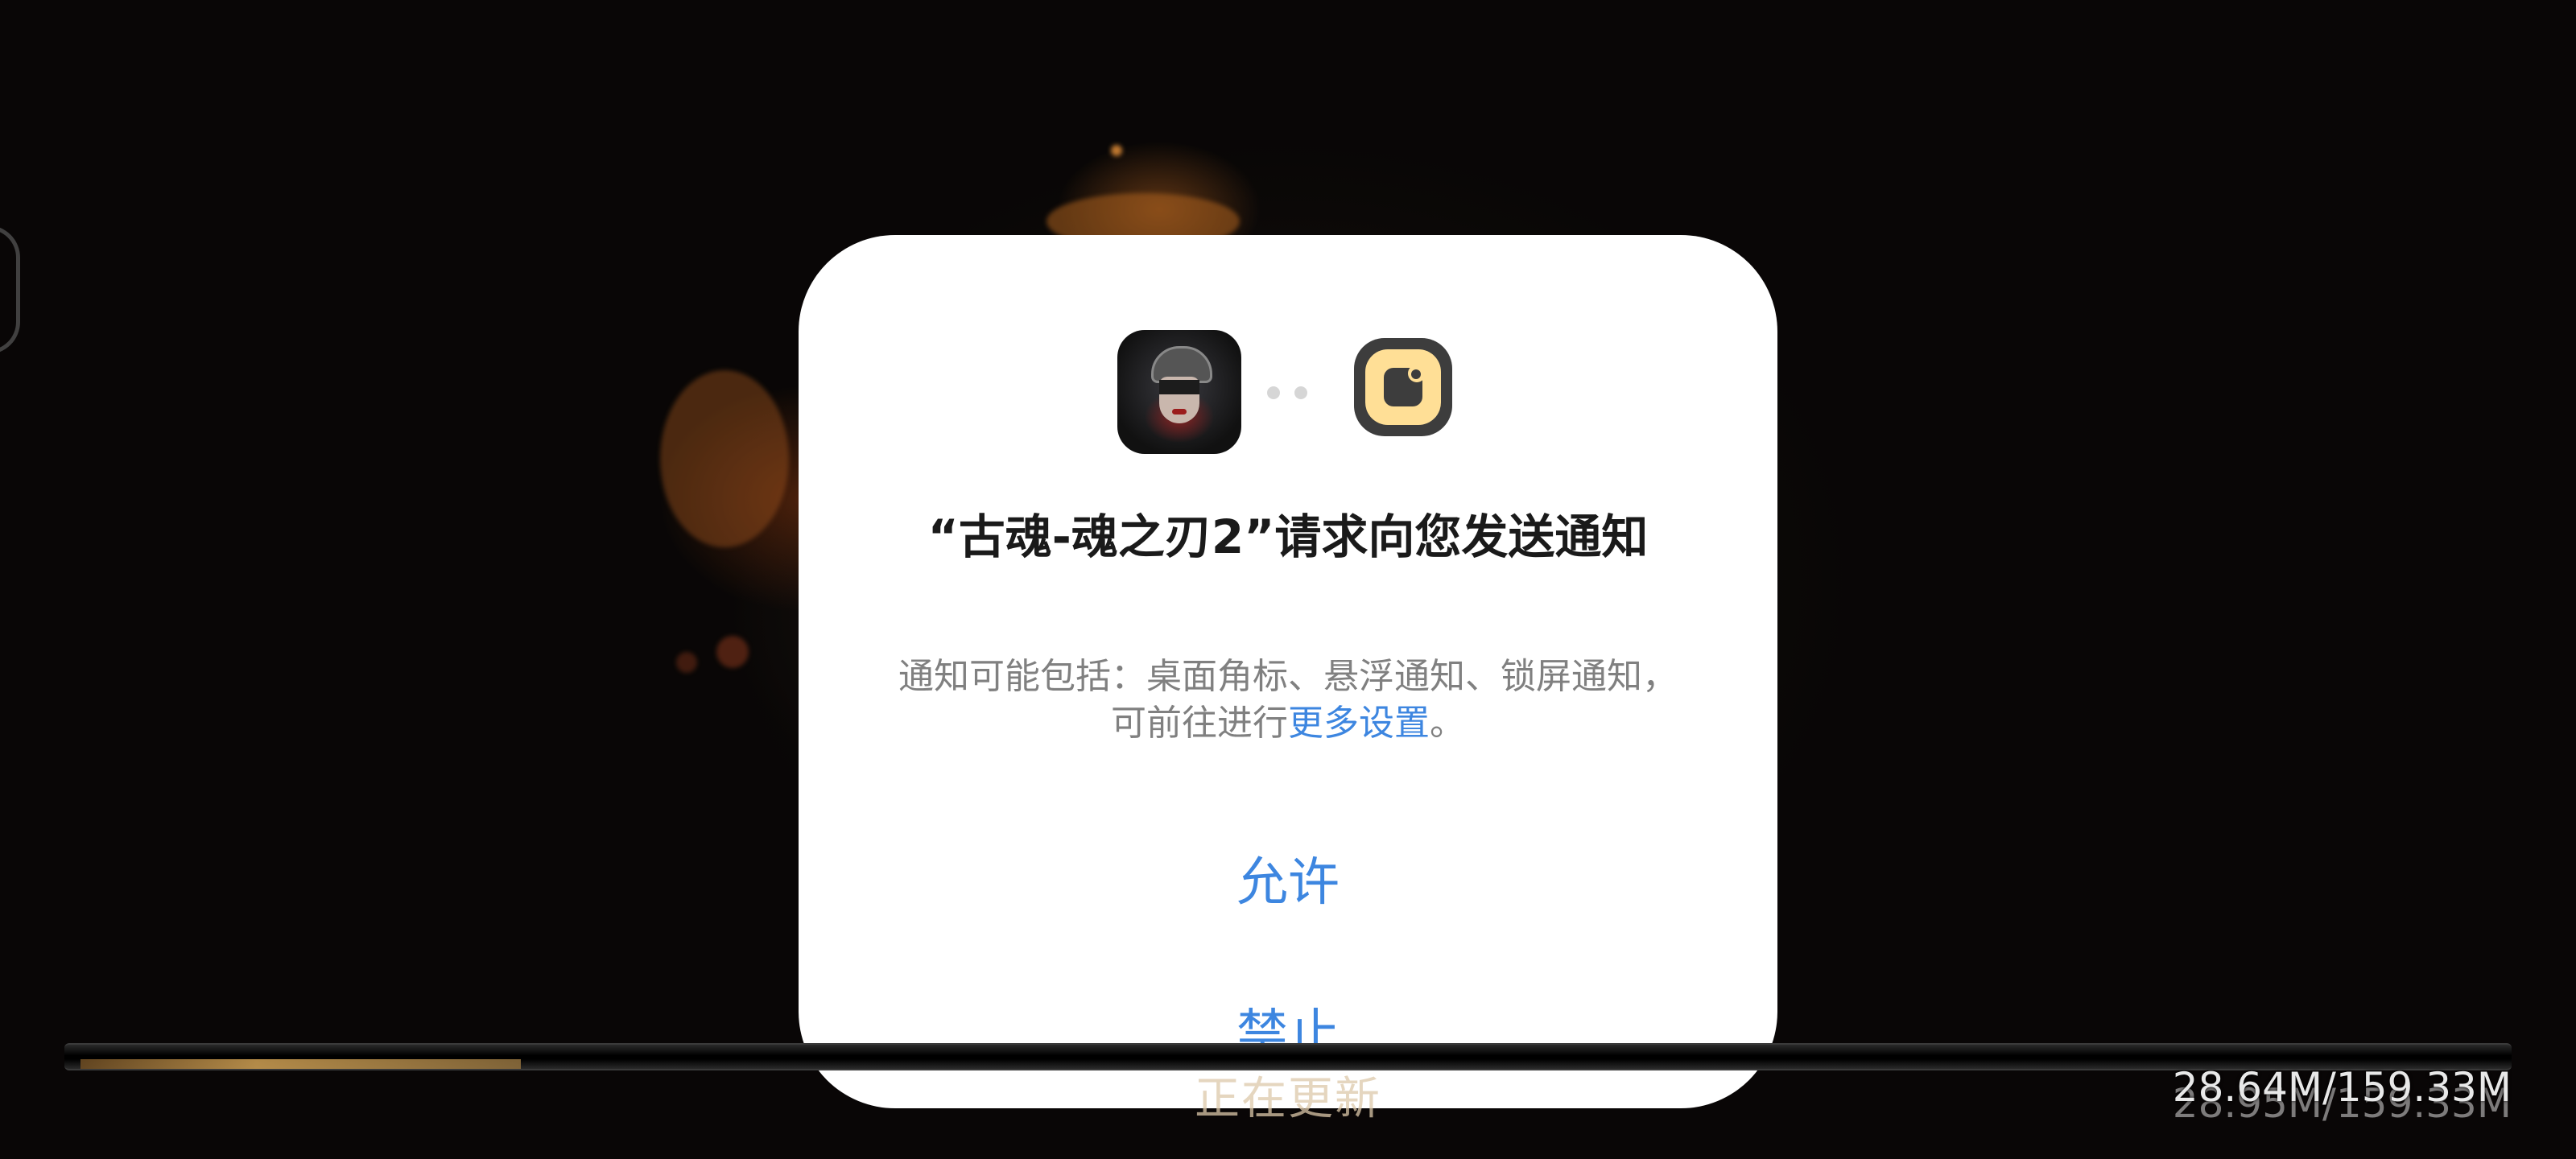 The height and width of the screenshot is (1159, 2576). What do you see at coordinates (1288, 883) in the screenshot?
I see `allow-button: 允许` at bounding box center [1288, 883].